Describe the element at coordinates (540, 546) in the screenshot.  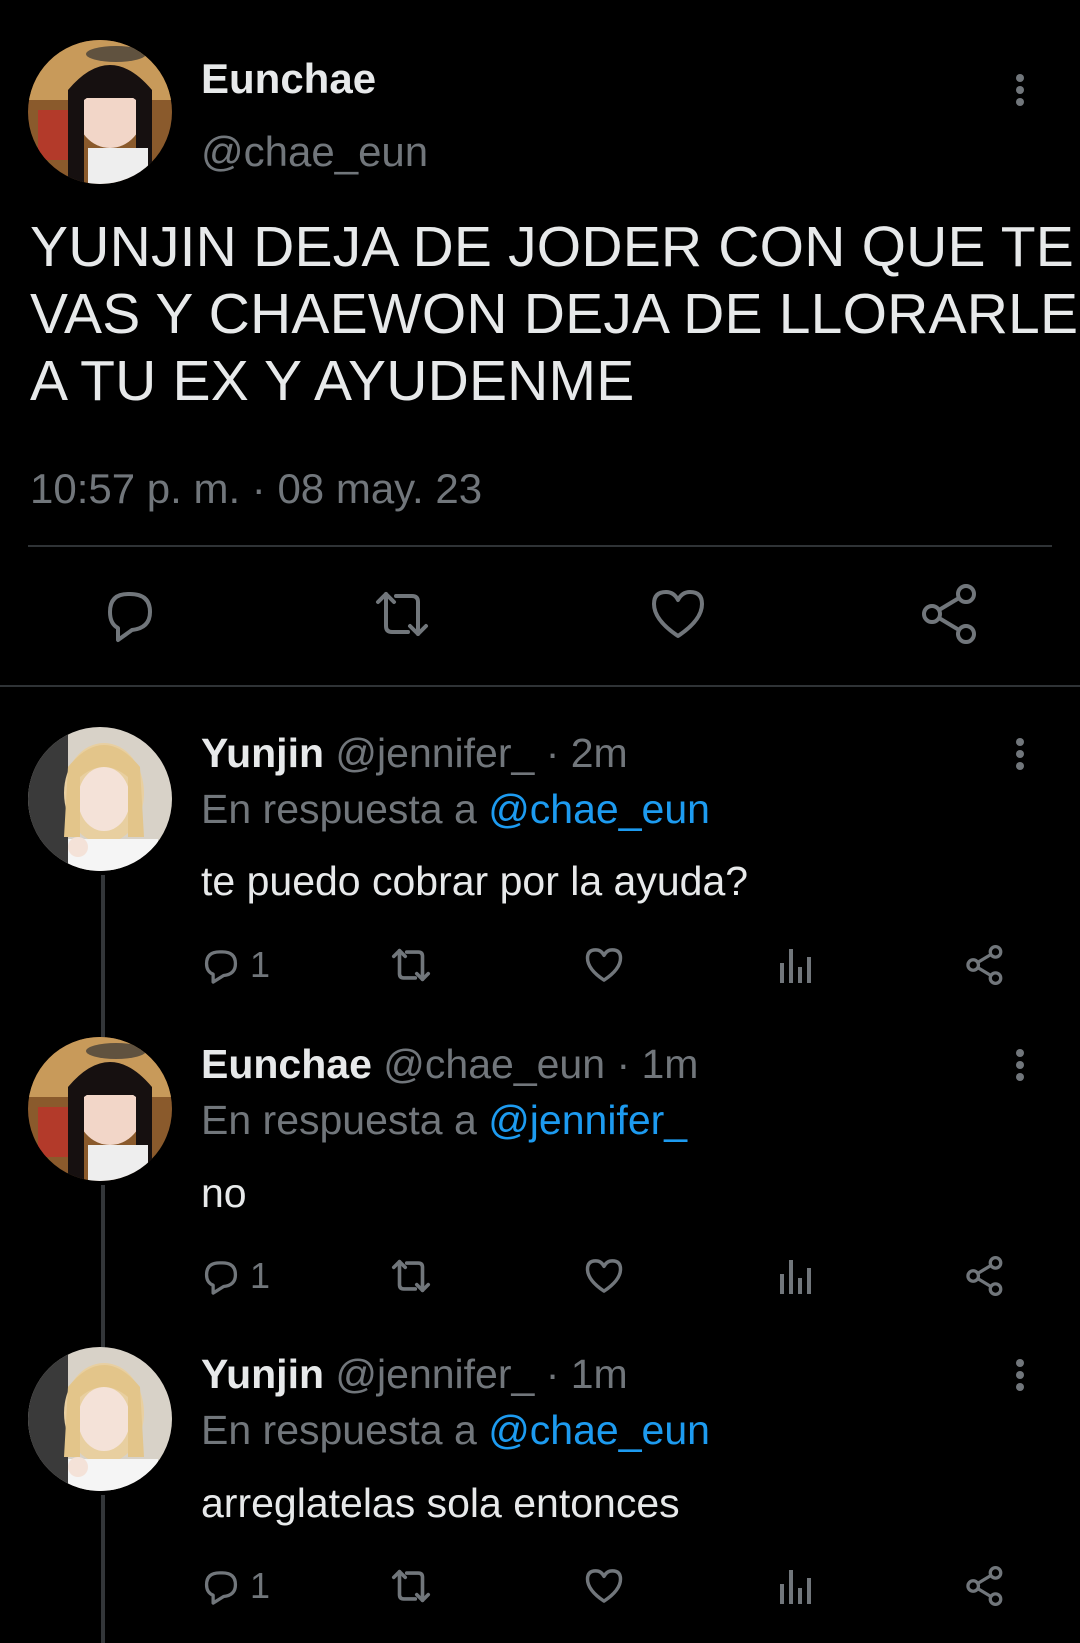
I see `divider` at that location.